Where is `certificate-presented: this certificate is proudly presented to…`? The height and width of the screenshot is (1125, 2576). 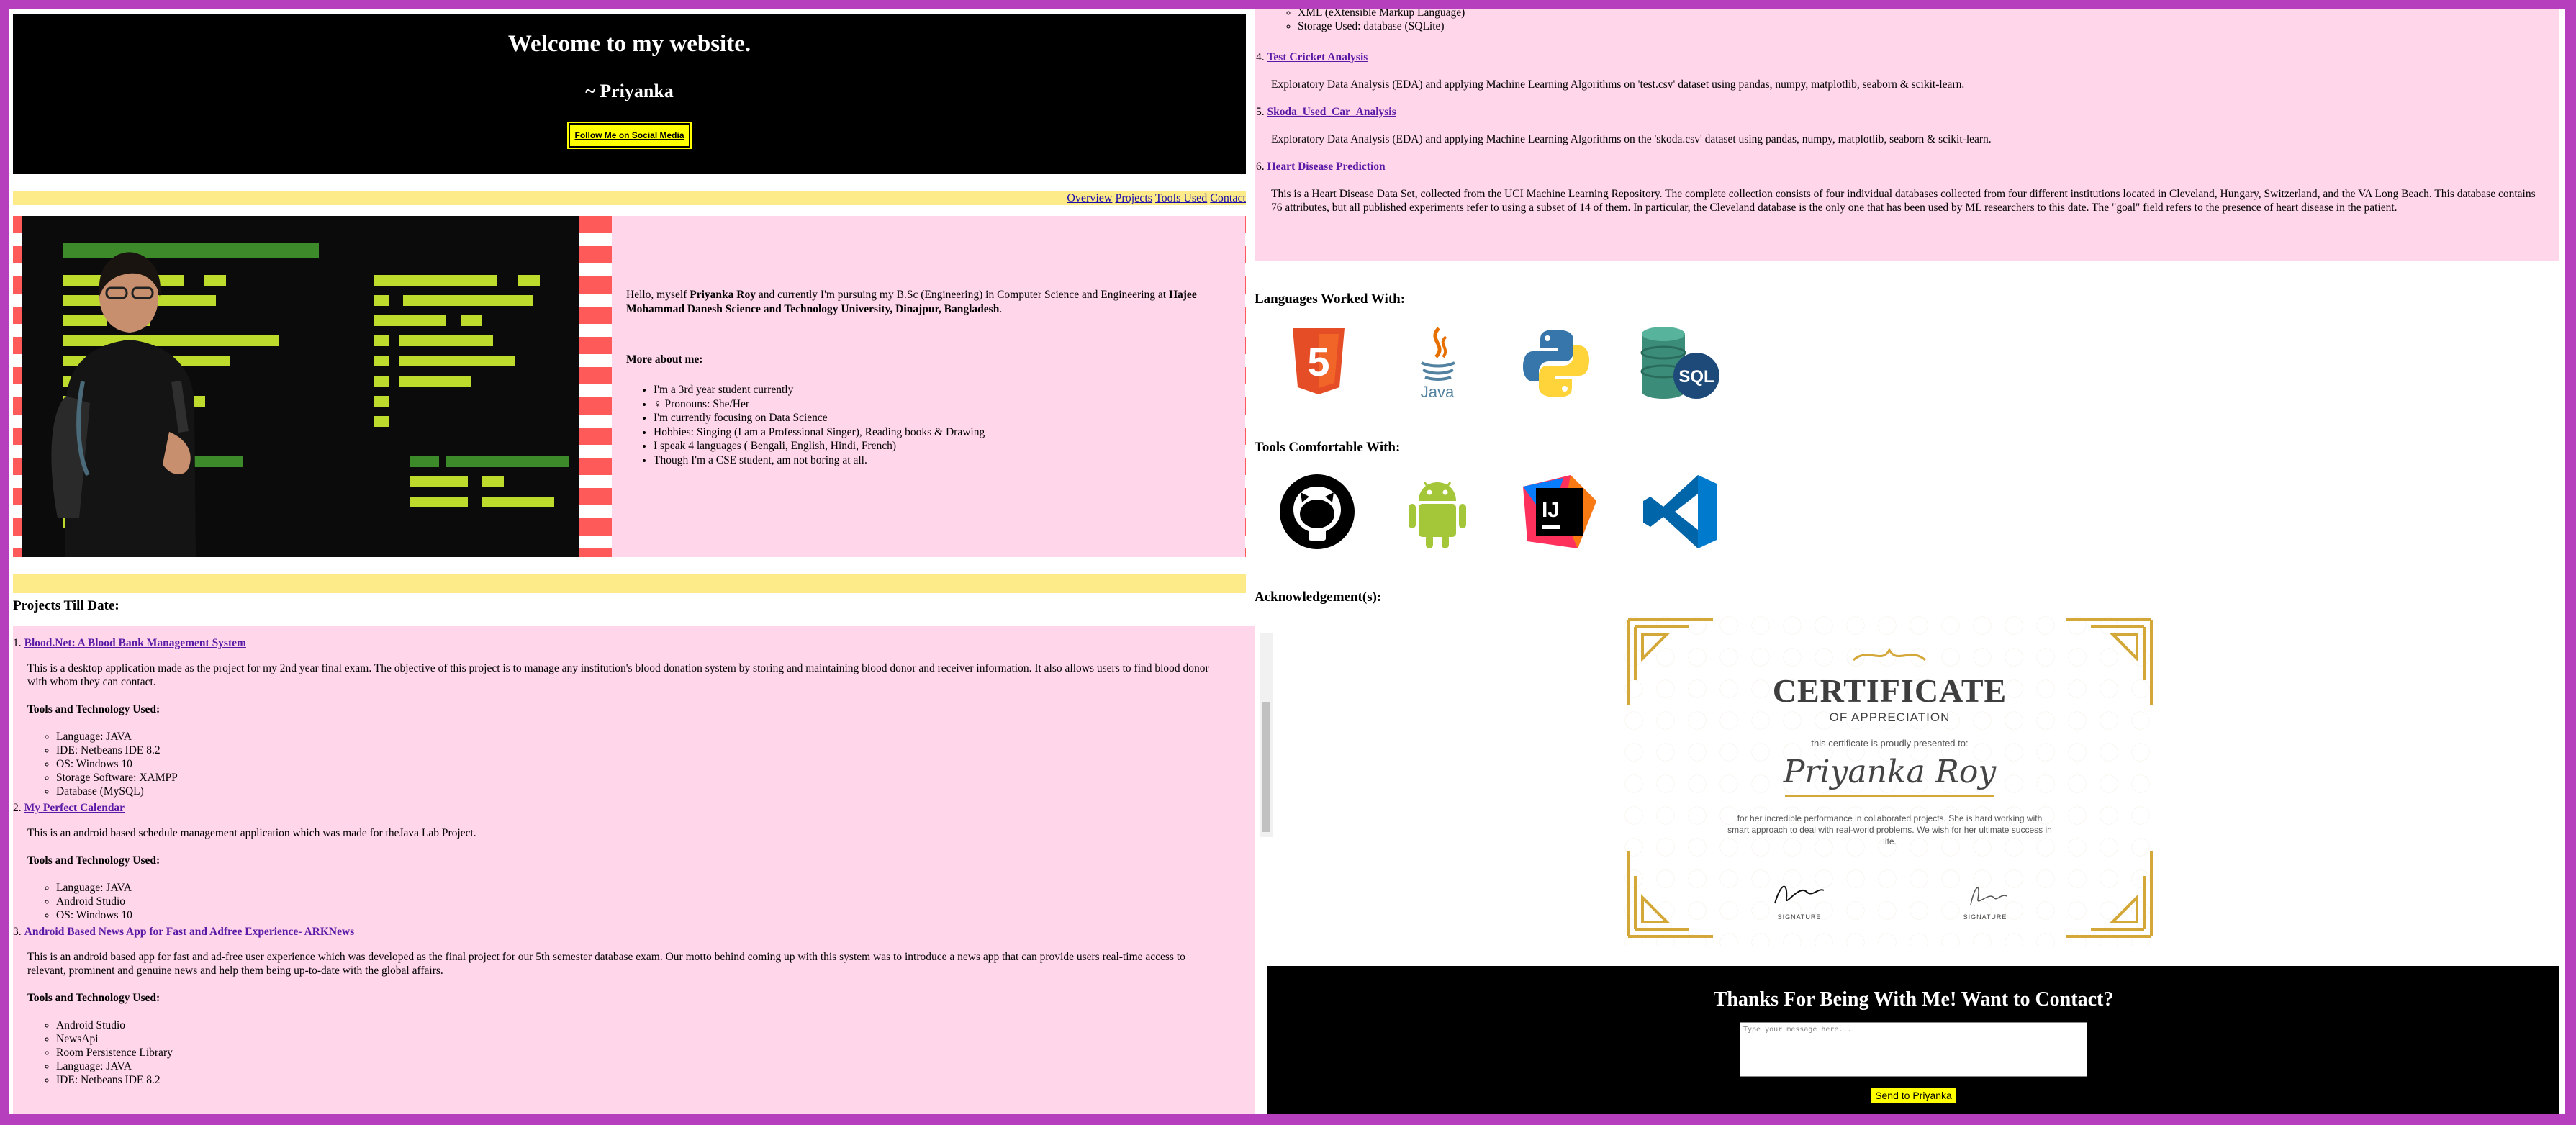 certificate-presented: this certificate is proudly presented to… is located at coordinates (1890, 743).